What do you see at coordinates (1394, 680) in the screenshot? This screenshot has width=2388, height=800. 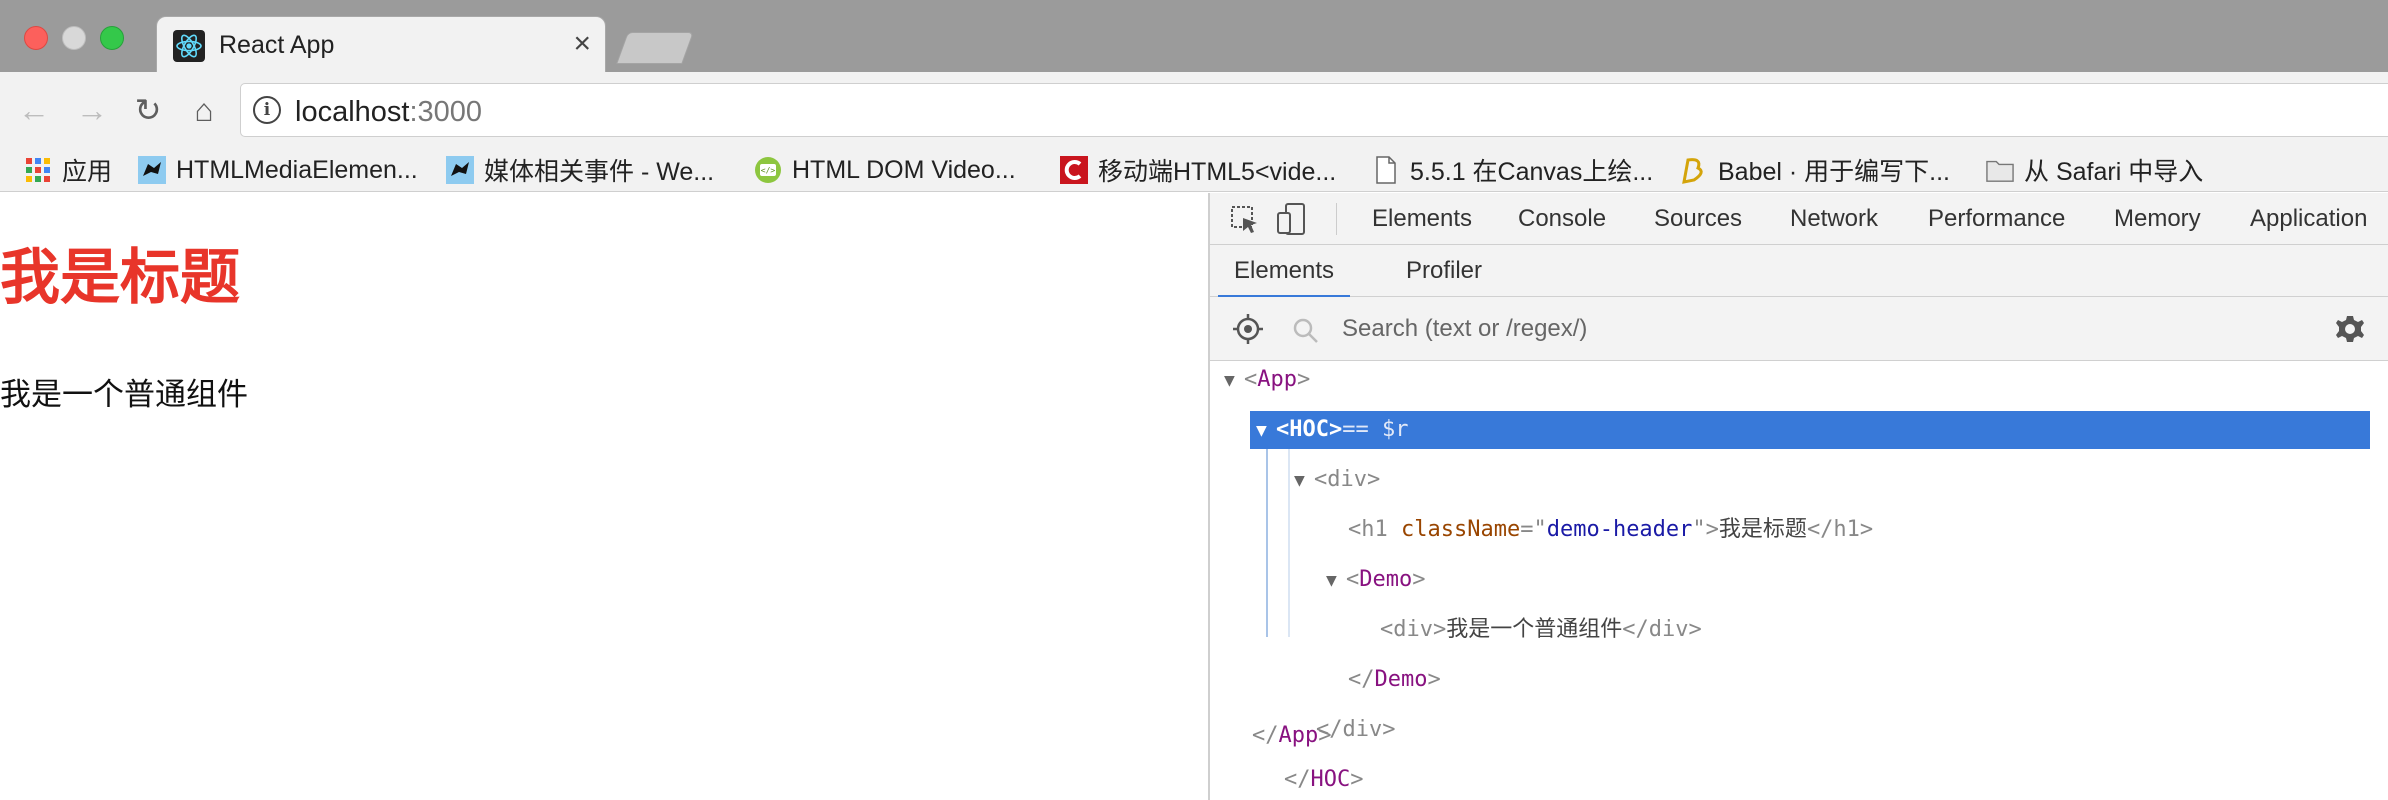 I see `tree-node-demo-close: </Demo>` at bounding box center [1394, 680].